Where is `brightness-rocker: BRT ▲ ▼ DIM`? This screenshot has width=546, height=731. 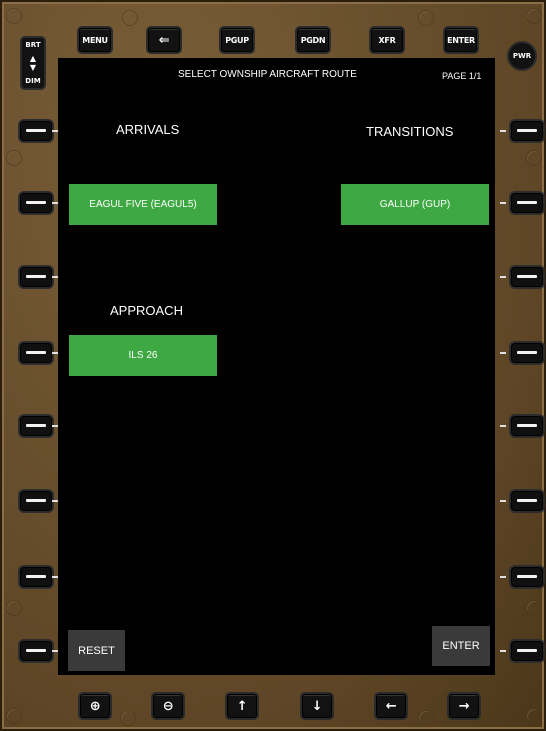 brightness-rocker: BRT ▲ ▼ DIM is located at coordinates (33, 63).